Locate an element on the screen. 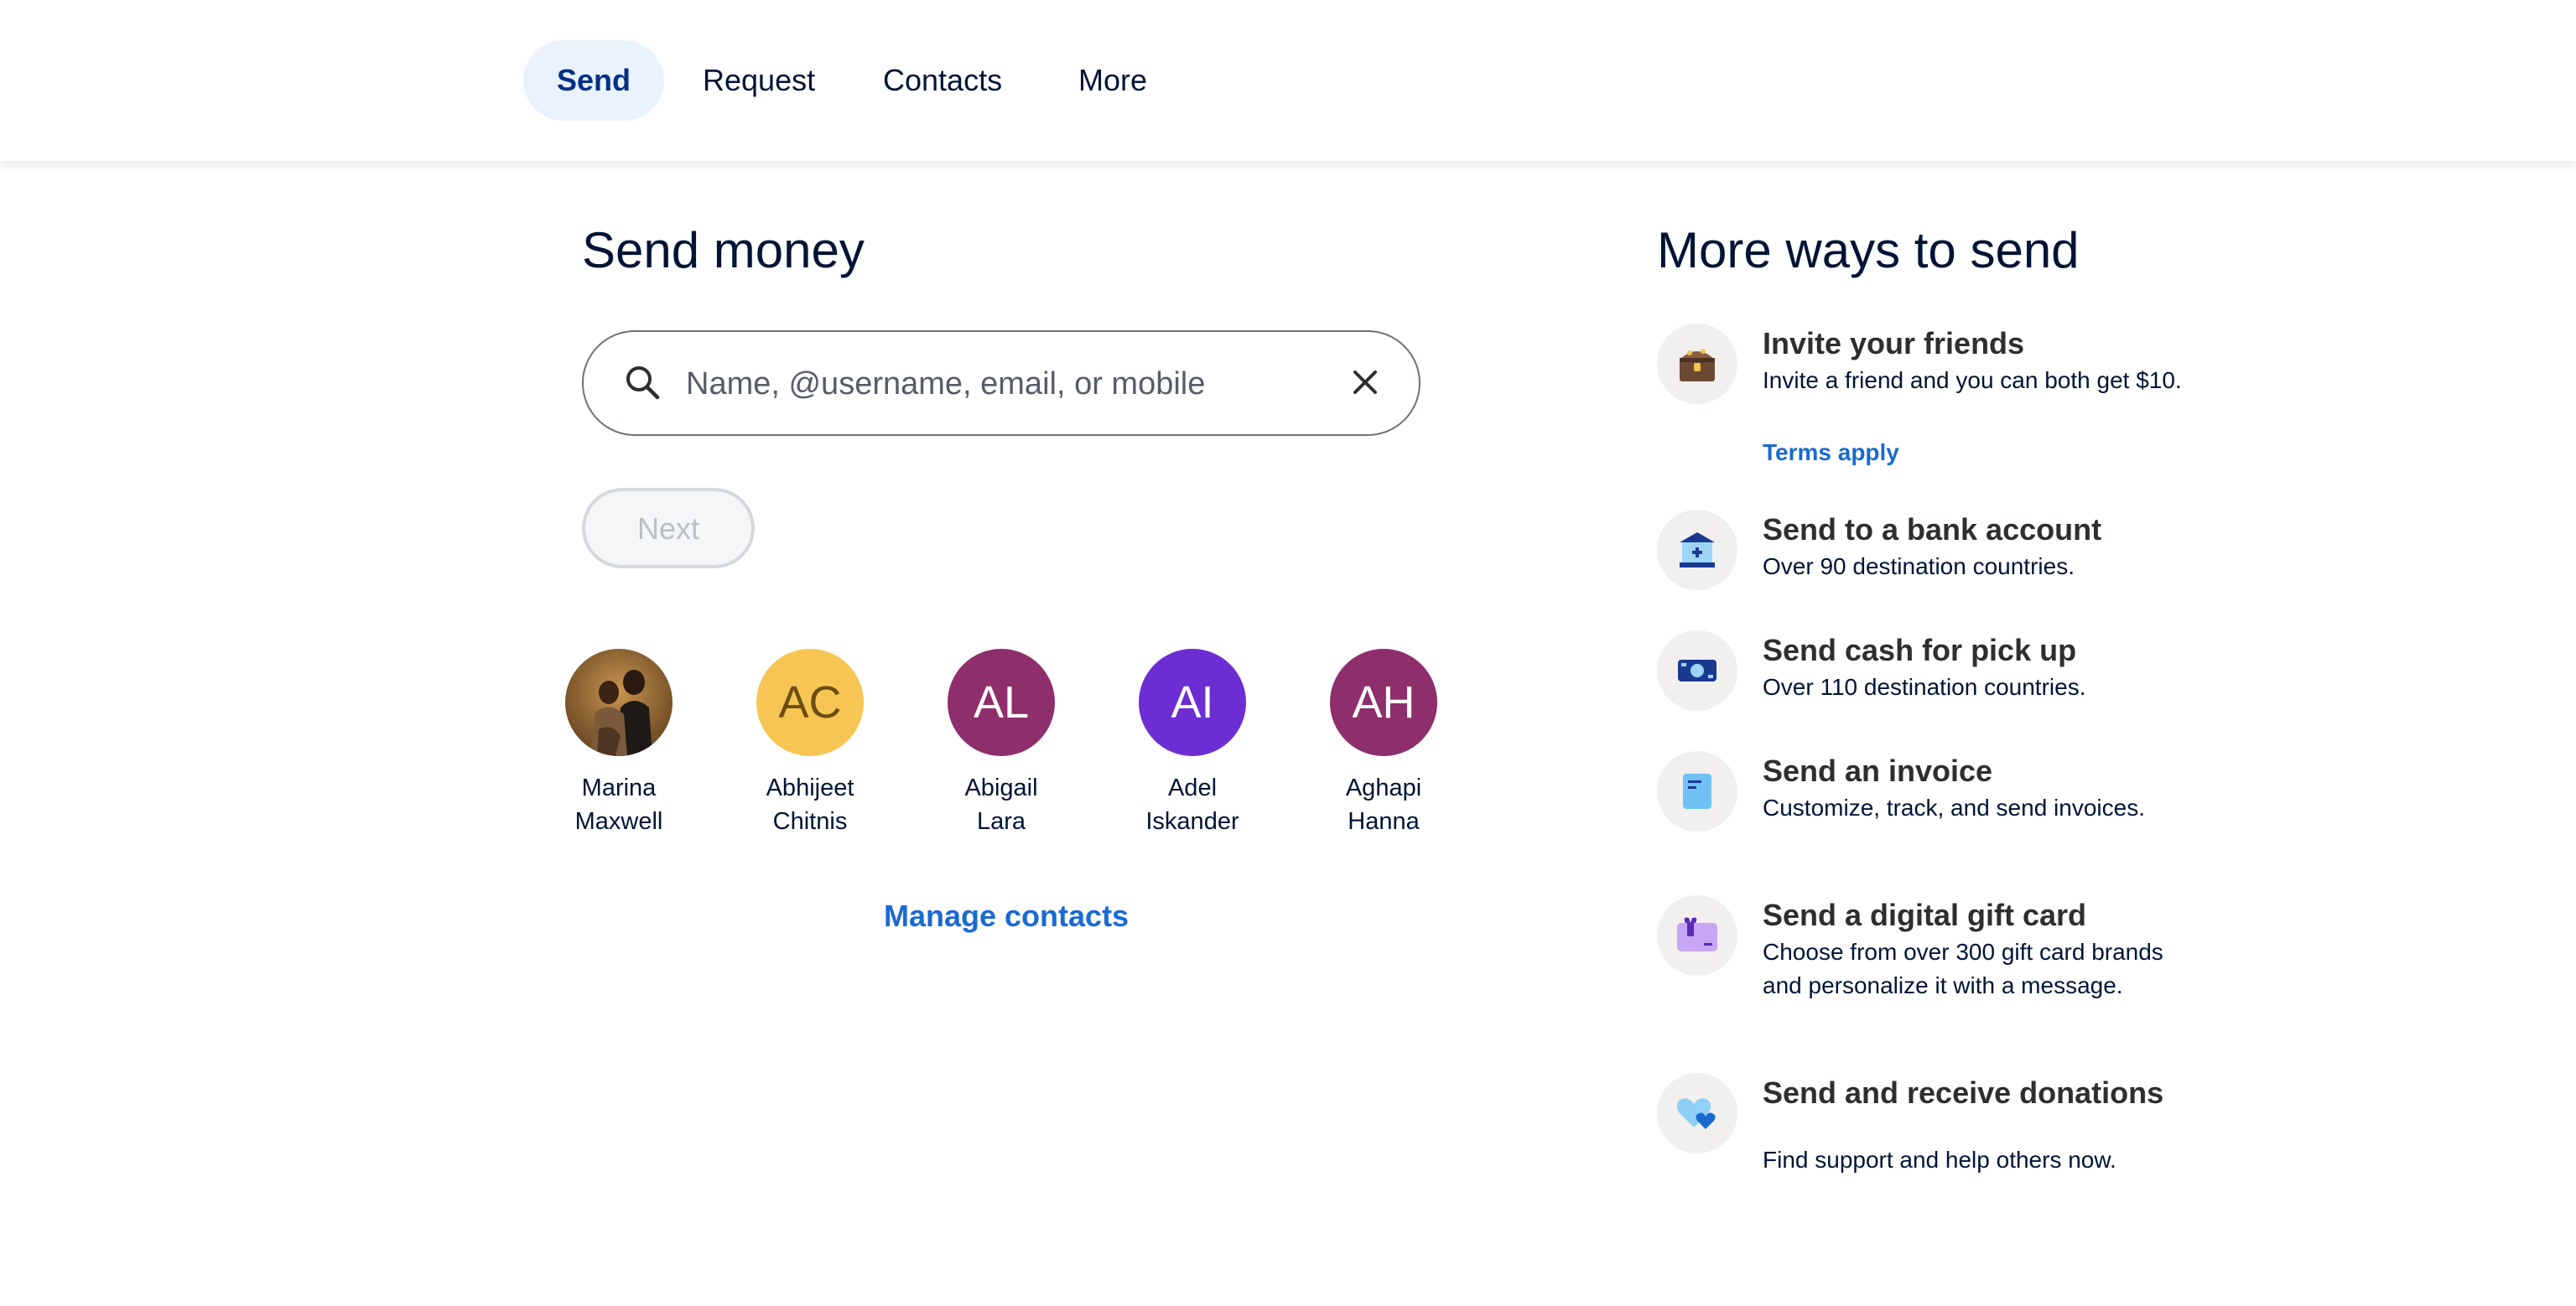 The image size is (2576, 1306). tab-contacts: Contacts is located at coordinates (942, 81).